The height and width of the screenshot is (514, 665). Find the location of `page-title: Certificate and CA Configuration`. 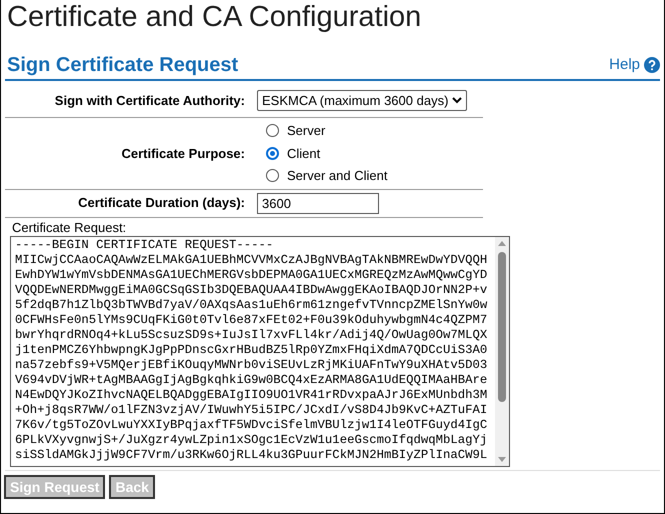

page-title: Certificate and CA Configuration is located at coordinates (214, 17).